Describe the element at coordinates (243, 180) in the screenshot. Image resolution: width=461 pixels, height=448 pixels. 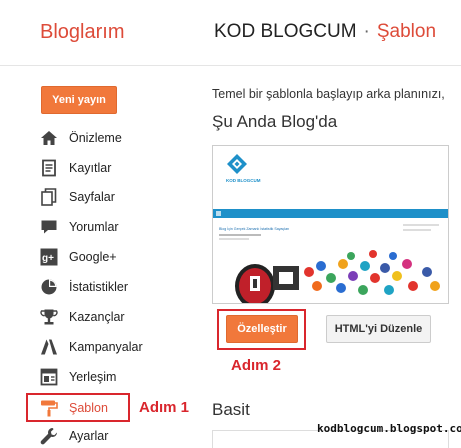
I see `preview-logo-text: KOD BLOGCUM` at that location.